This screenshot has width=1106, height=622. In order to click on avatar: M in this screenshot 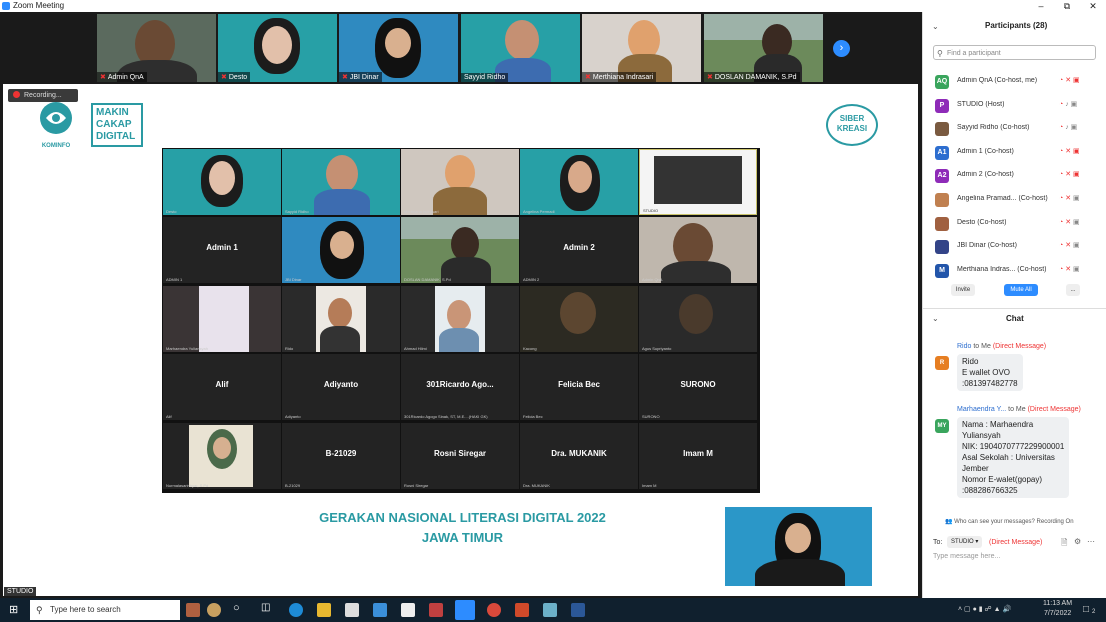, I will do `click(942, 270)`.